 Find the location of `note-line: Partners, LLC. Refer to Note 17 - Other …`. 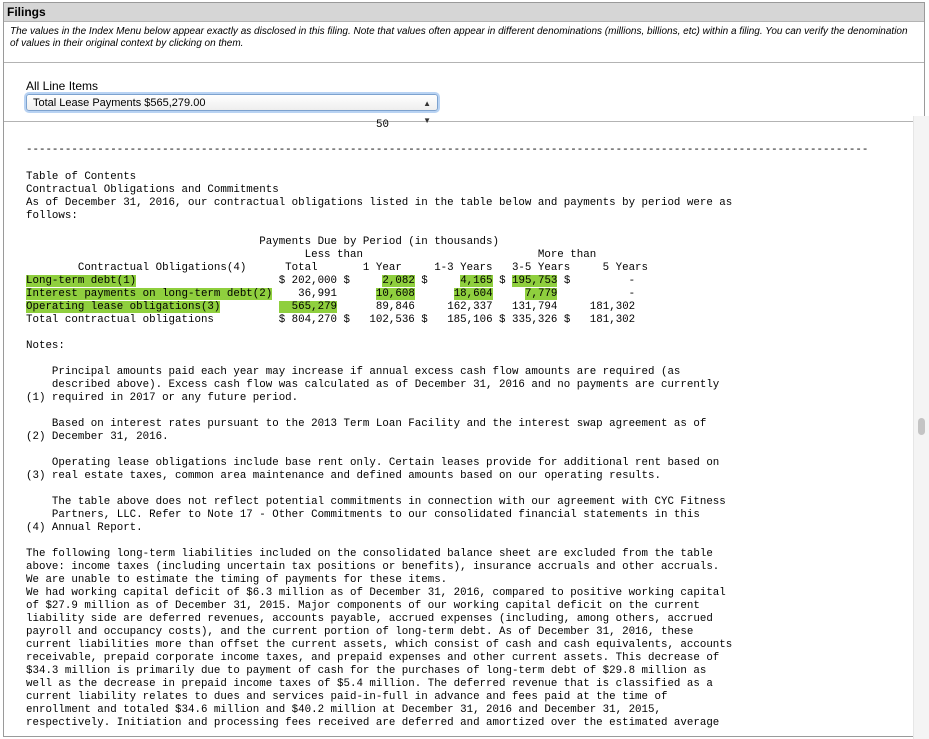

note-line: Partners, LLC. Refer to Note 17 - Other … is located at coordinates (363, 515).